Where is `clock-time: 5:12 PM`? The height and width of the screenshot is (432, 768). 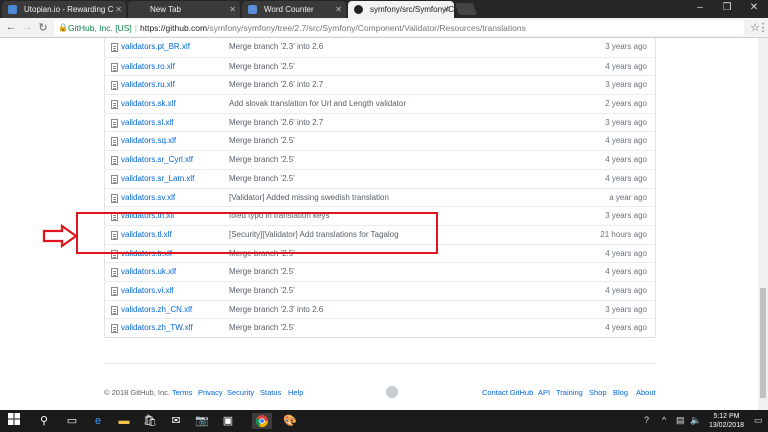 clock-time: 5:12 PM is located at coordinates (726, 416).